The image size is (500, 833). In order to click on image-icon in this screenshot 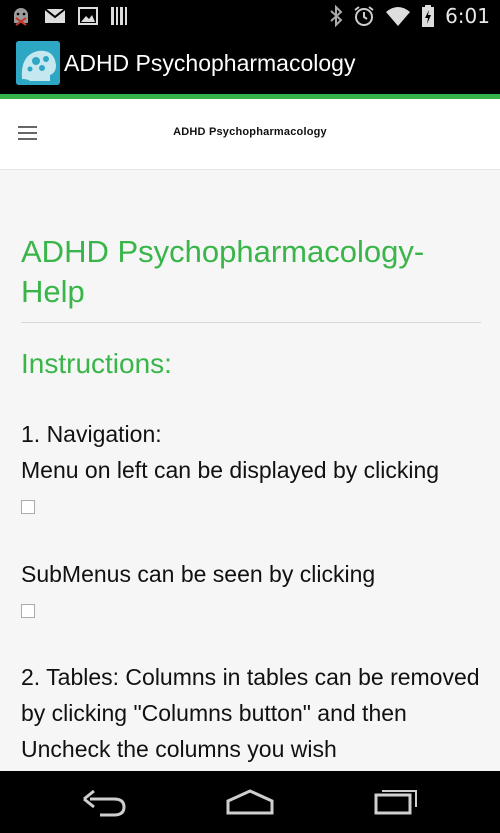, I will do `click(88, 16)`.